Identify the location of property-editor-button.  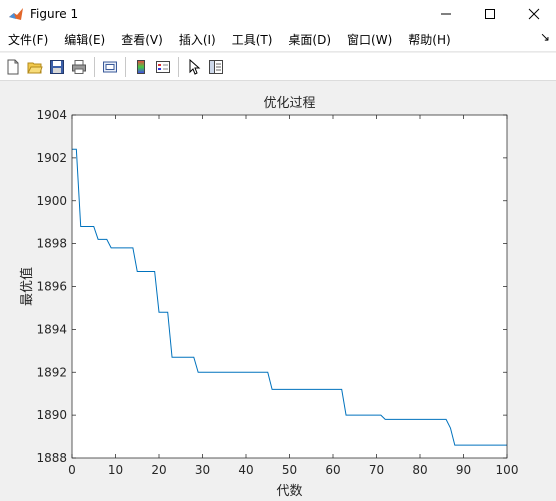
(216, 67).